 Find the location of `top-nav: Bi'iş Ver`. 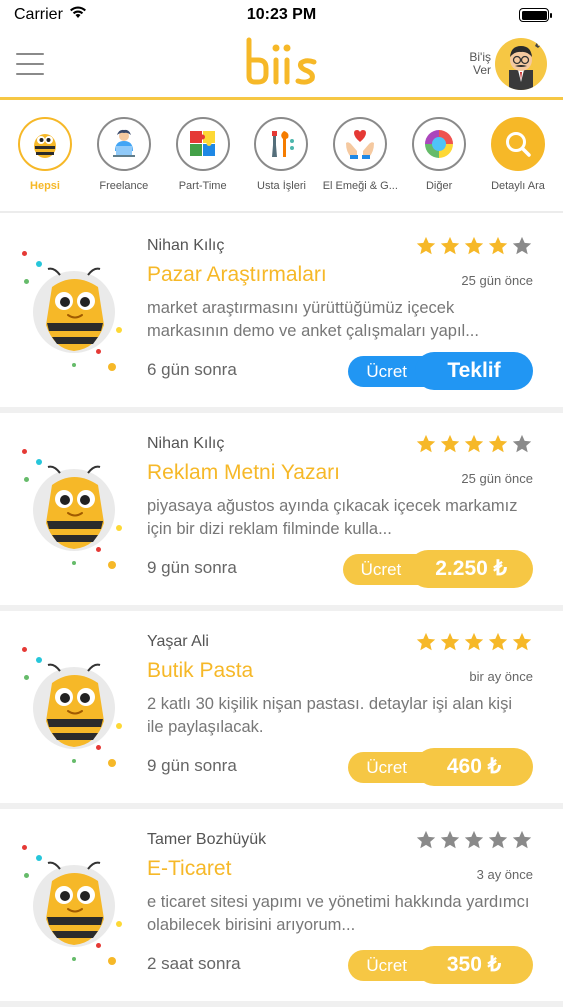

top-nav: Bi'iş Ver is located at coordinates (281, 65).